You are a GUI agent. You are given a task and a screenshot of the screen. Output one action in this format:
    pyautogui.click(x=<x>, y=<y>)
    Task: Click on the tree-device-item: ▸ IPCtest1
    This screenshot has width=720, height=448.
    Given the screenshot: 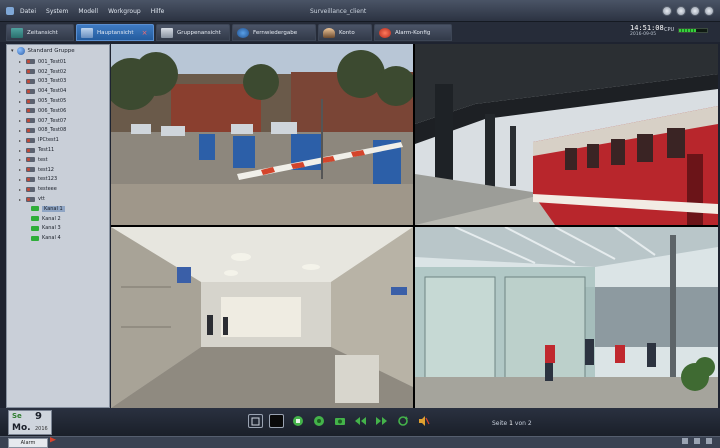 What is the action you would take?
    pyautogui.click(x=64, y=140)
    